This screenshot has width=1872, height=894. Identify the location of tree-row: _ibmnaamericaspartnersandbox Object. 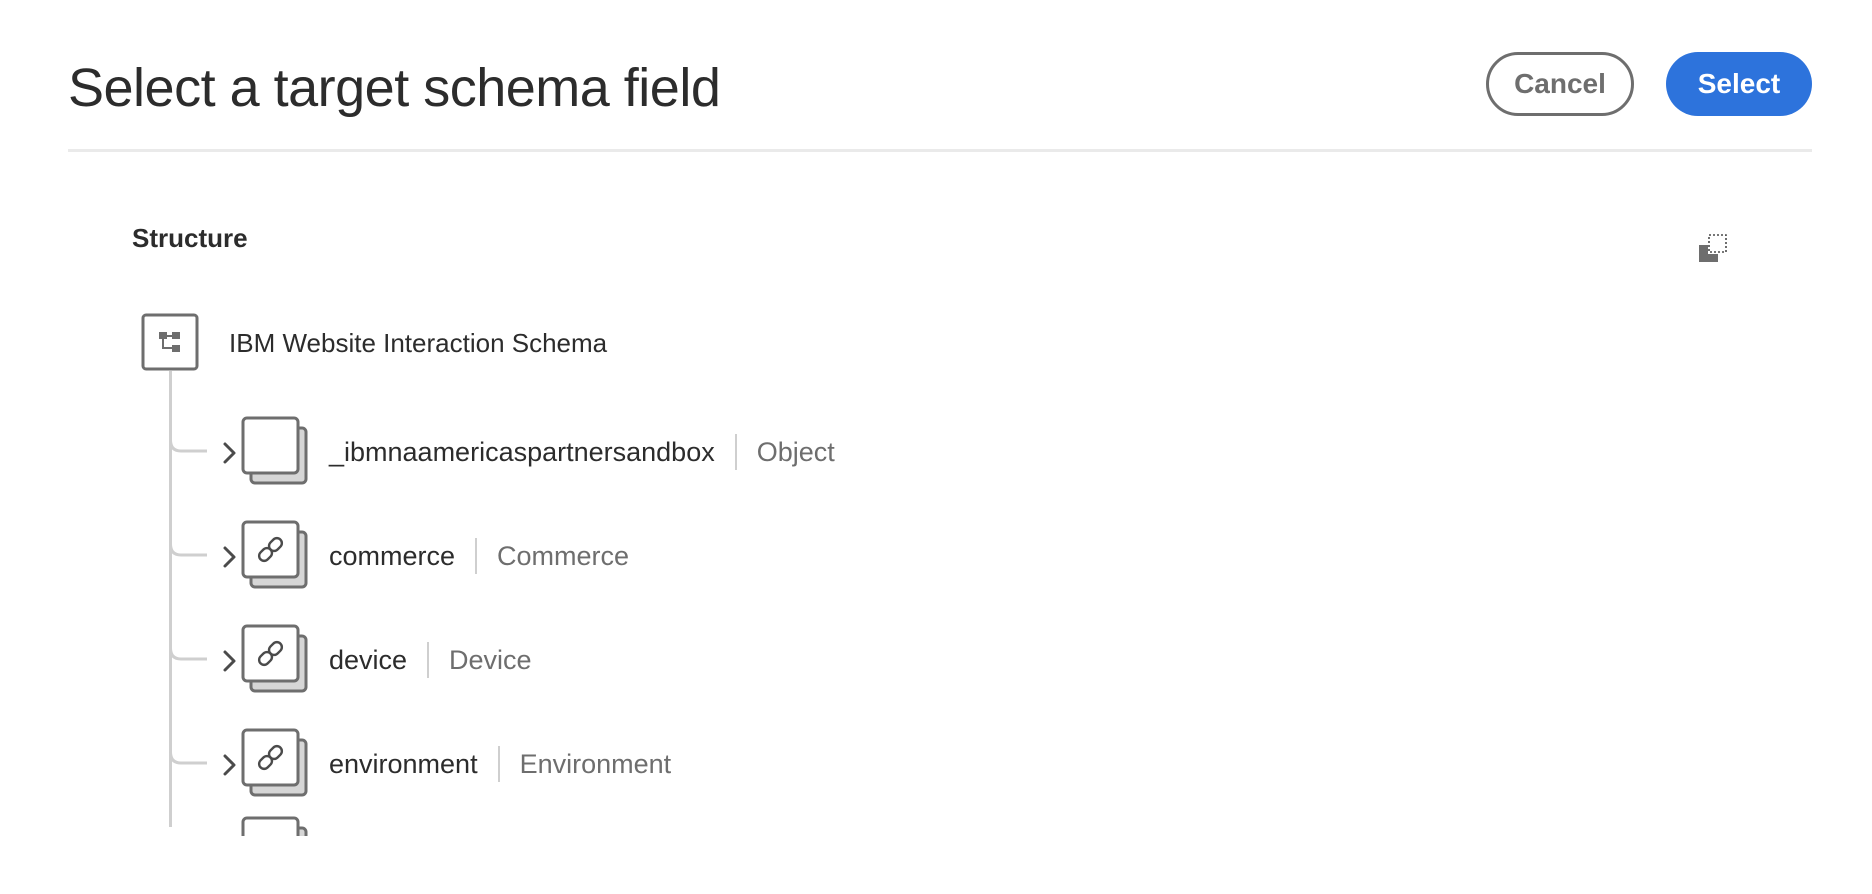
(619, 453).